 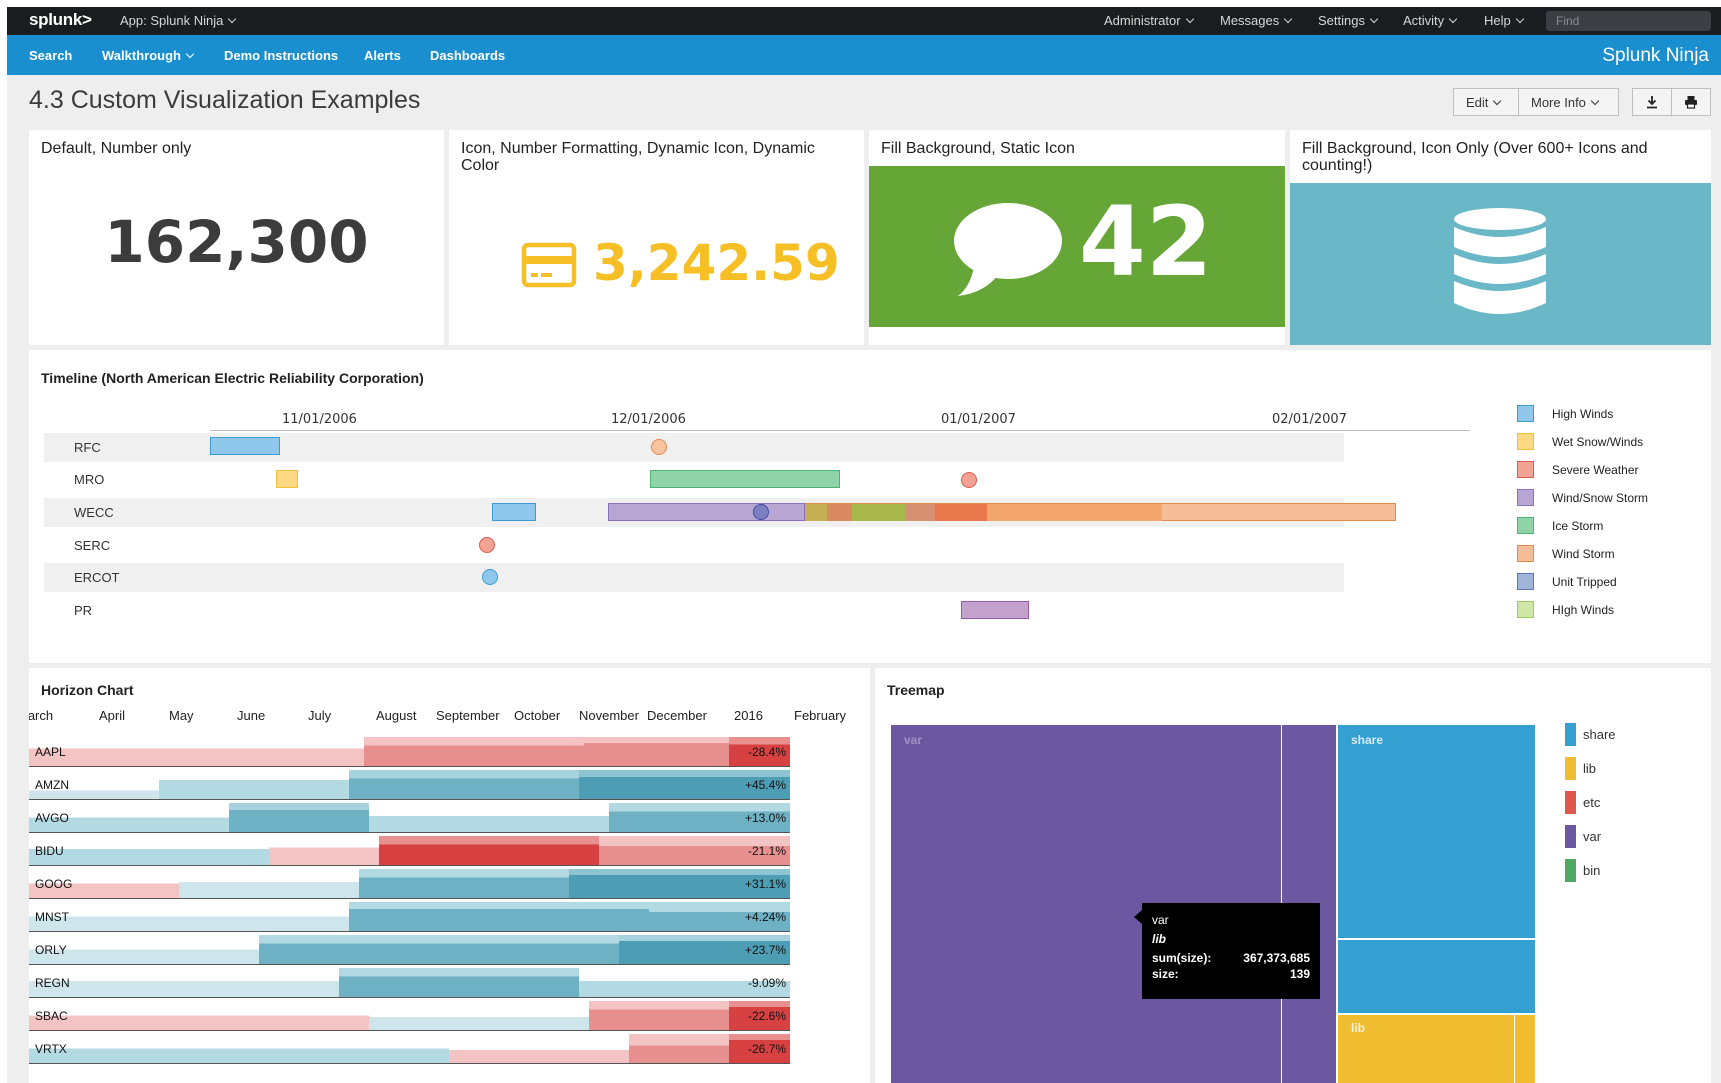 What do you see at coordinates (409, 752) in the screenshot?
I see `horizon-row: AAPL -28.4%` at bounding box center [409, 752].